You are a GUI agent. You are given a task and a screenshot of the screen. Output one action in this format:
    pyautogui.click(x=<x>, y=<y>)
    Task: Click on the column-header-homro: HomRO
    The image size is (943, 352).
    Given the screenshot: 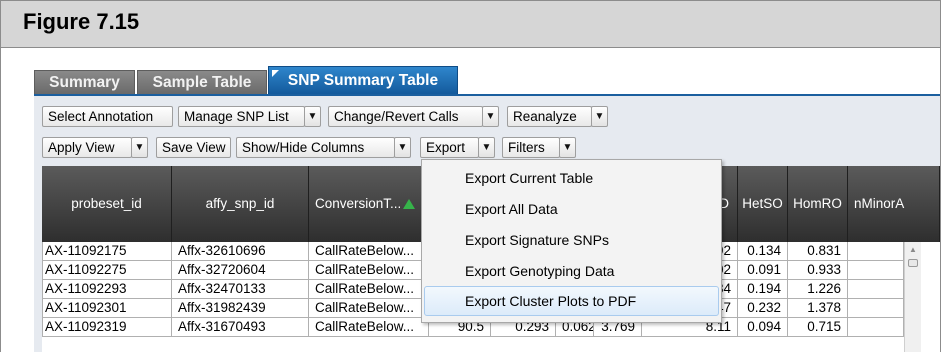 What is the action you would take?
    pyautogui.click(x=818, y=204)
    